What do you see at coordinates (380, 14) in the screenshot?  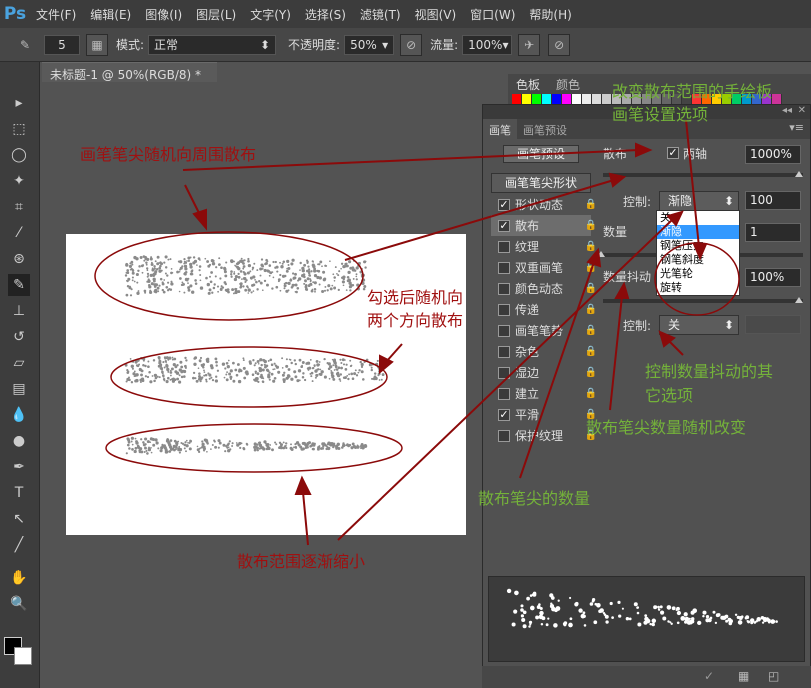 I see `menu-filter: 滤镜(T)` at bounding box center [380, 14].